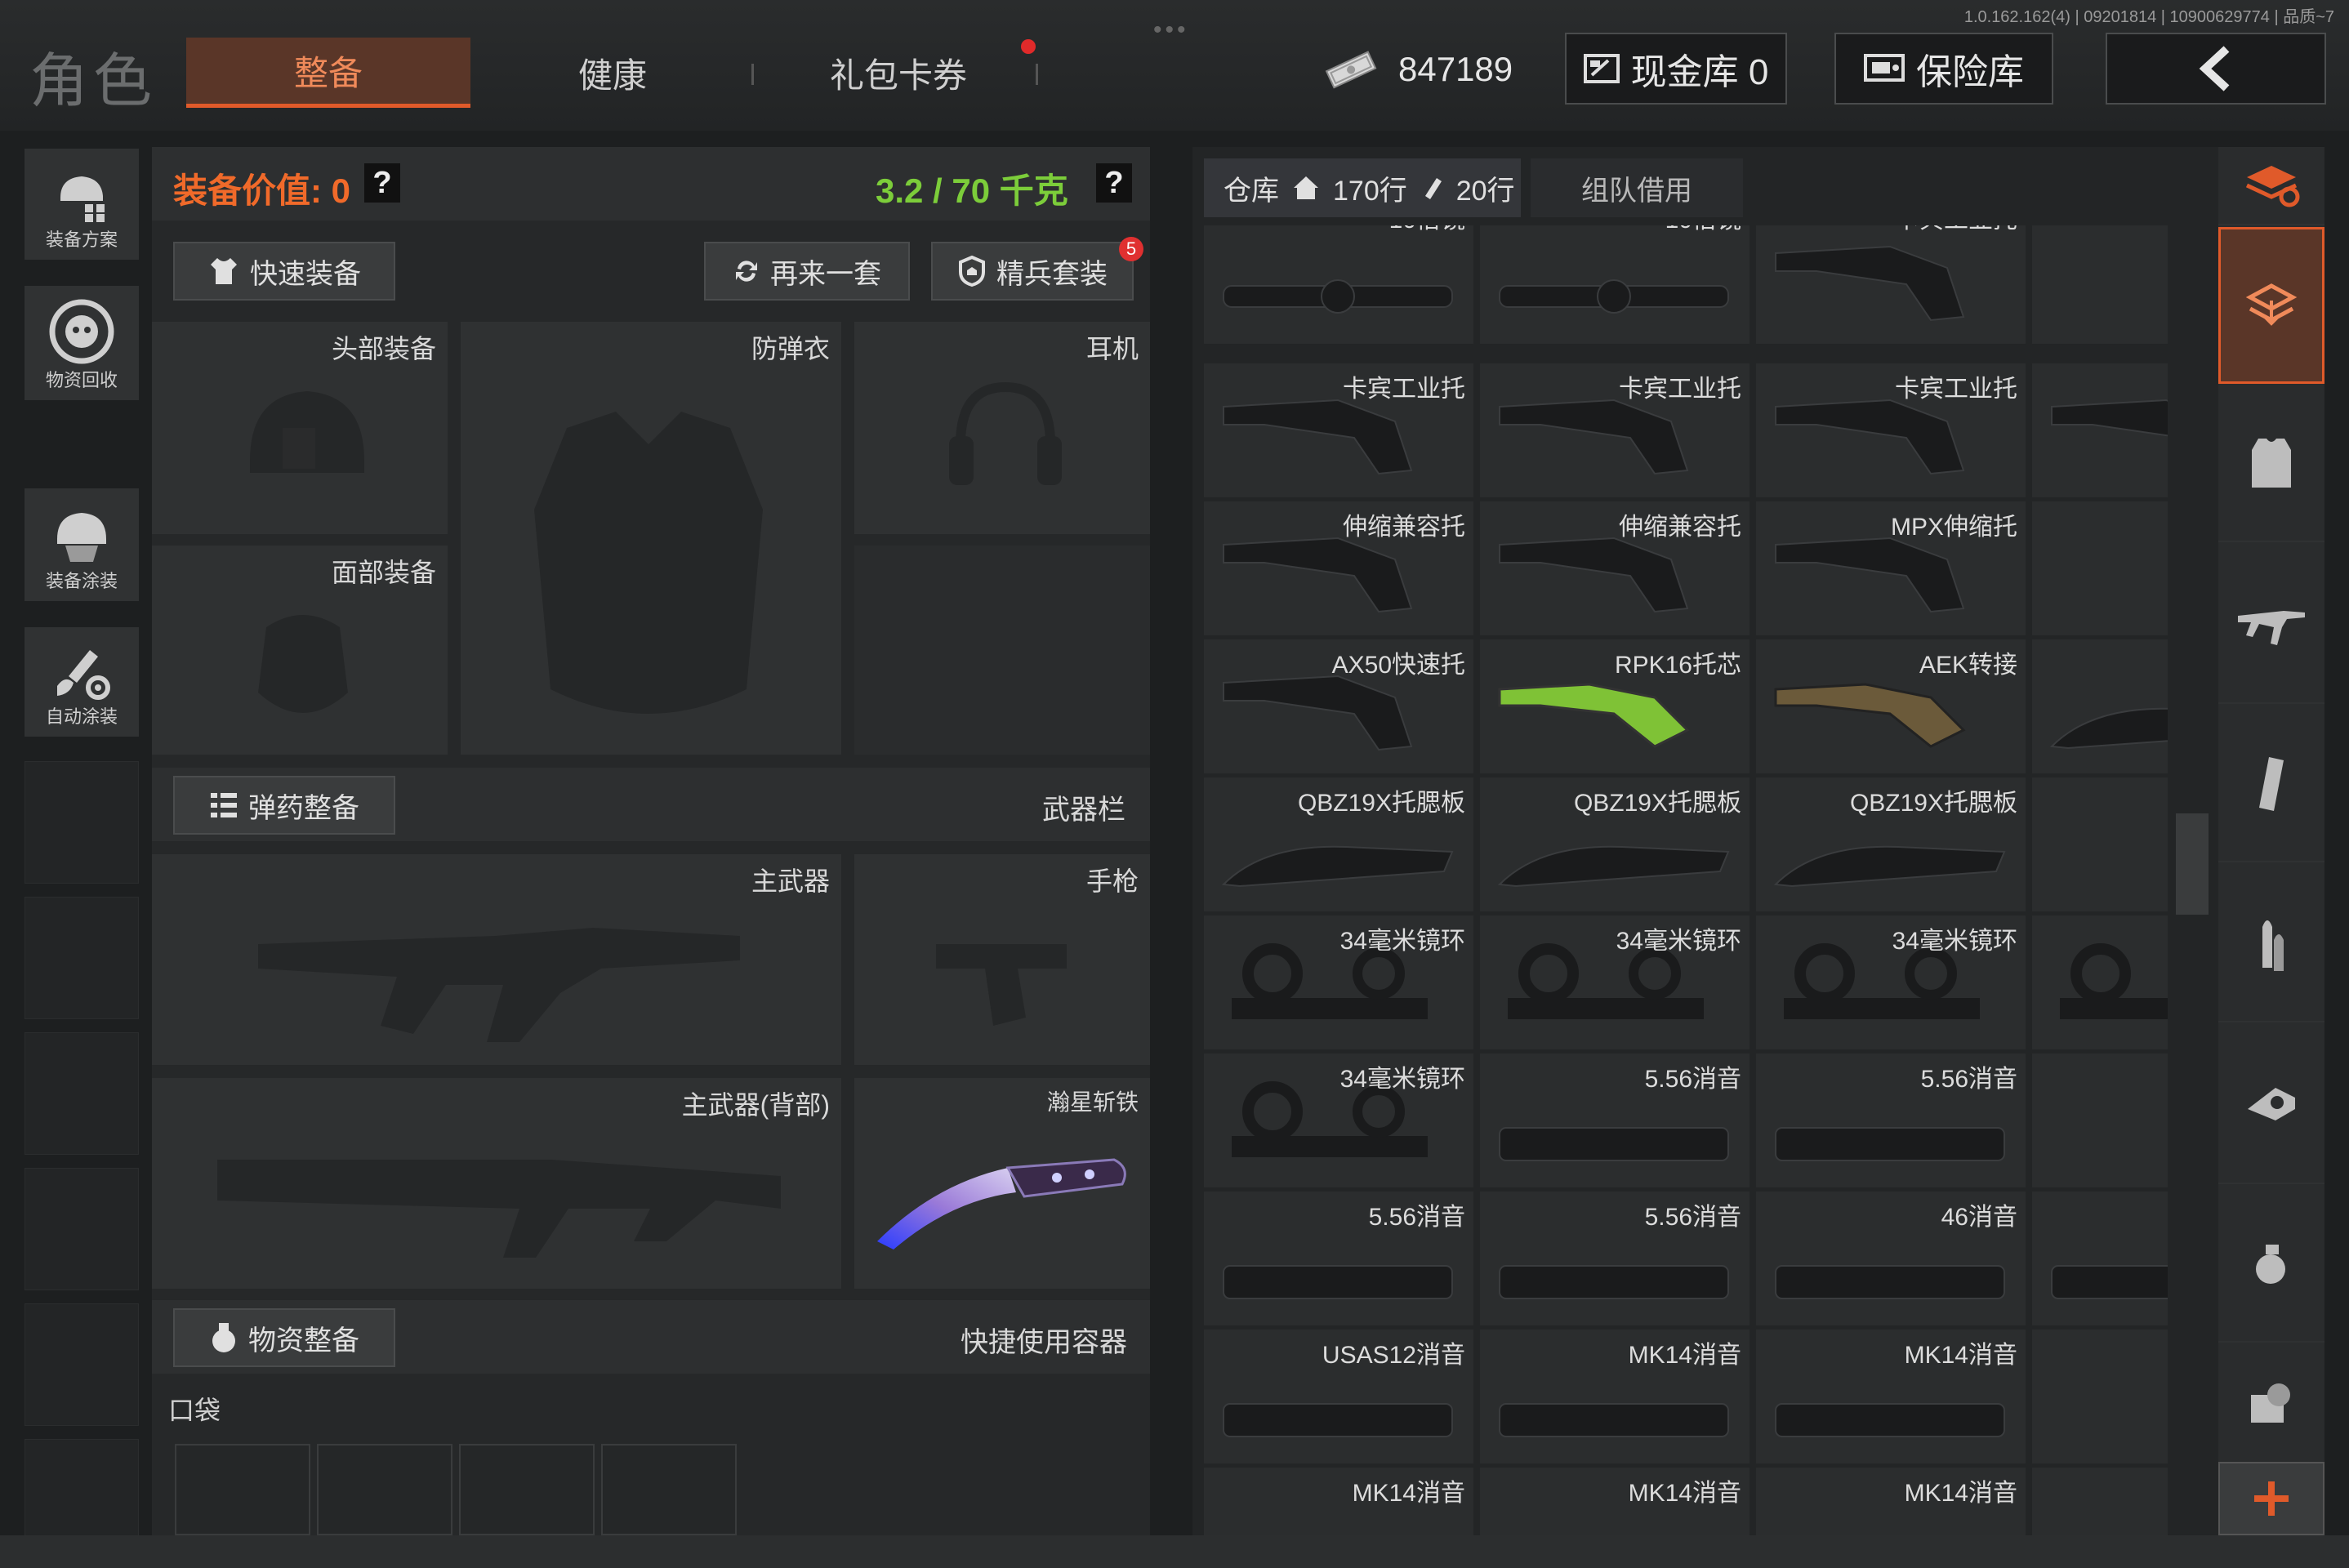 This screenshot has width=2349, height=1568. What do you see at coordinates (382, 183) in the screenshot?
I see `value-help-button: ?` at bounding box center [382, 183].